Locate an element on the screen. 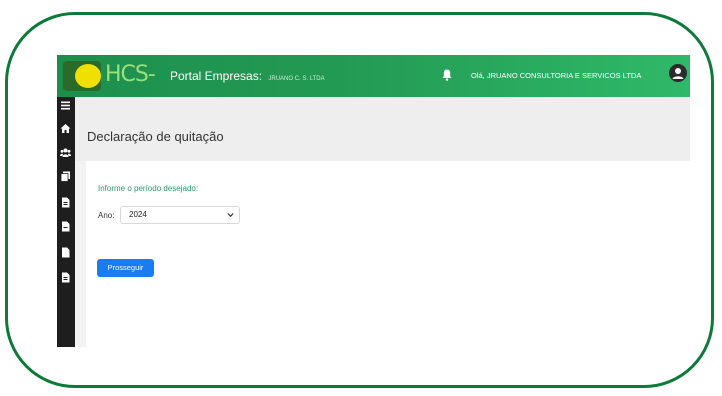 The height and width of the screenshot is (396, 722). users-icon is located at coordinates (65, 152).